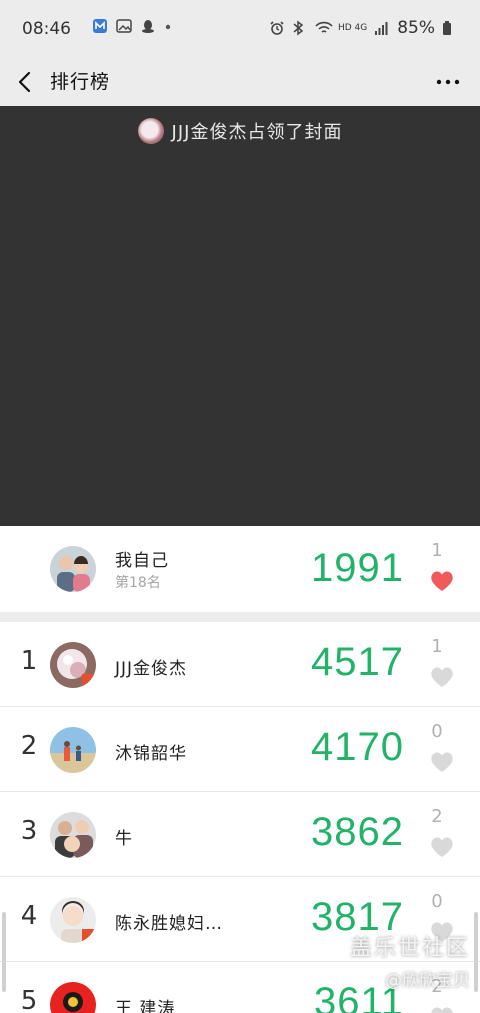 This screenshot has width=480, height=1013. What do you see at coordinates (357, 568) in the screenshot?
I see `my-steps: 1991` at bounding box center [357, 568].